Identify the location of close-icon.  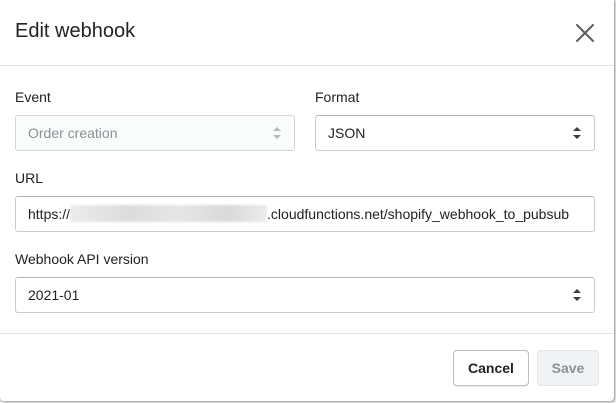
(585, 33).